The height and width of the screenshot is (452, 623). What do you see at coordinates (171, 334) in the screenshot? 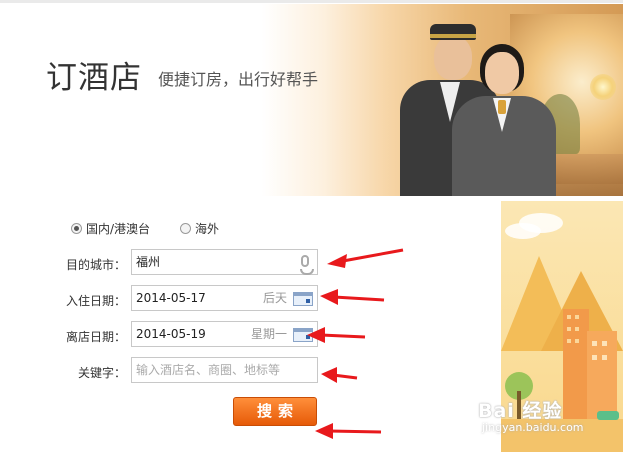
I see `checkout-value: 2014-05-19` at bounding box center [171, 334].